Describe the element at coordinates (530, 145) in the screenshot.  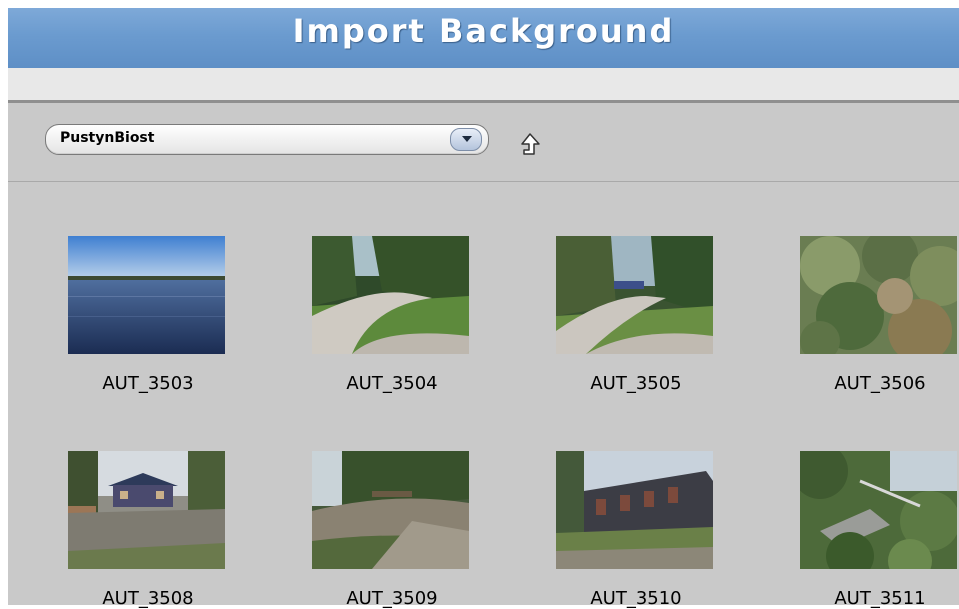
I see `arrow-up-folder-icon` at that location.